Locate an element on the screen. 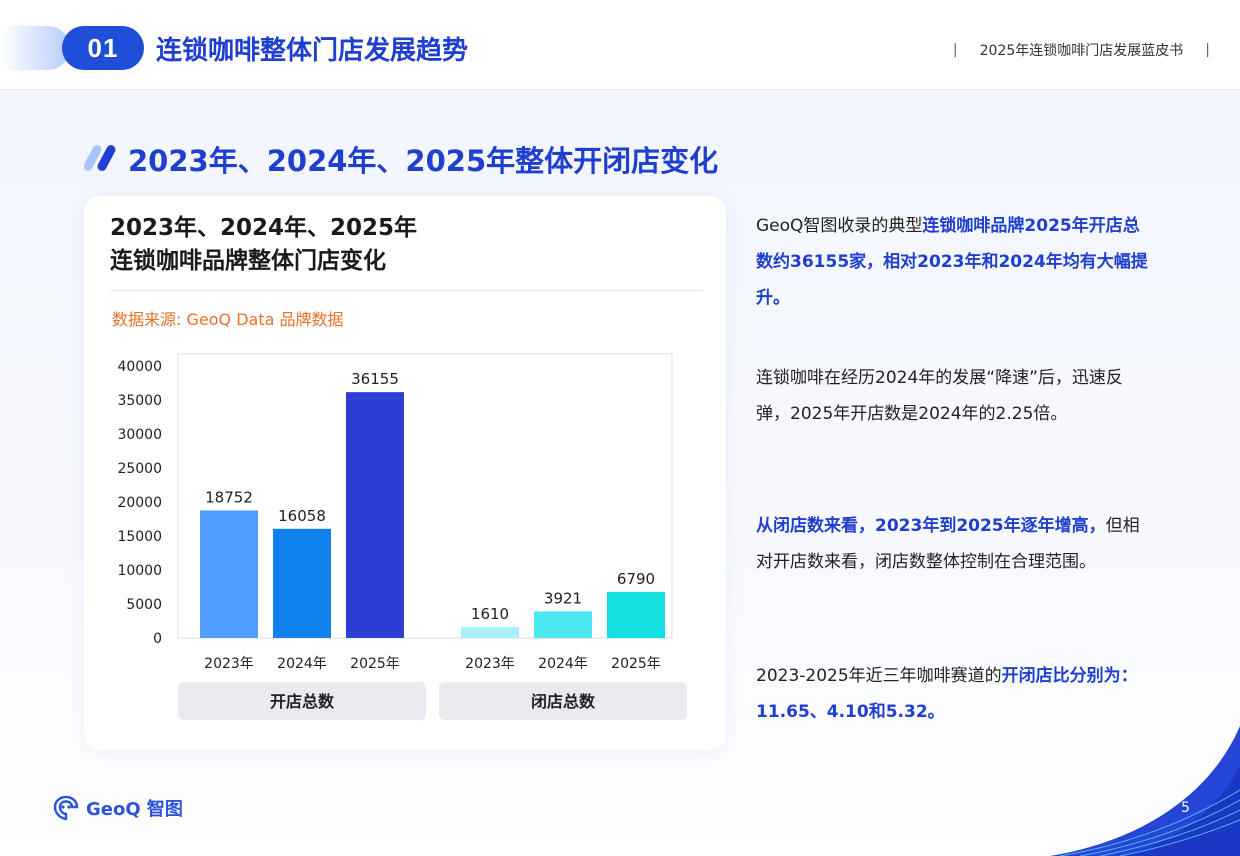  chart-title-line2: 连锁咖啡品牌整体门店变化 is located at coordinates (248, 261).